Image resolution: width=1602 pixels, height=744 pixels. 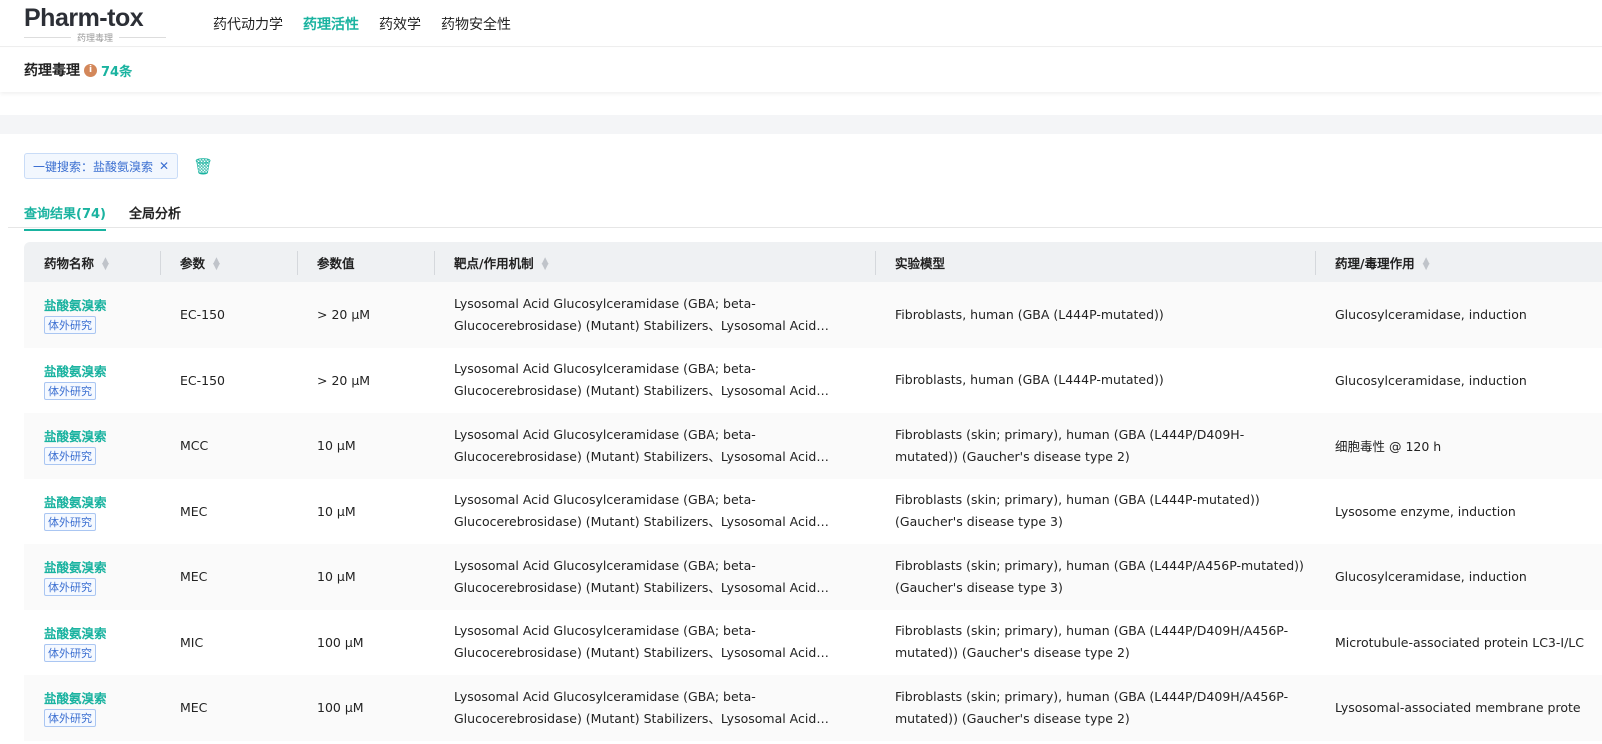 I want to click on col-drug-name: 药物名称 ▲ ▼, so click(x=92, y=262).